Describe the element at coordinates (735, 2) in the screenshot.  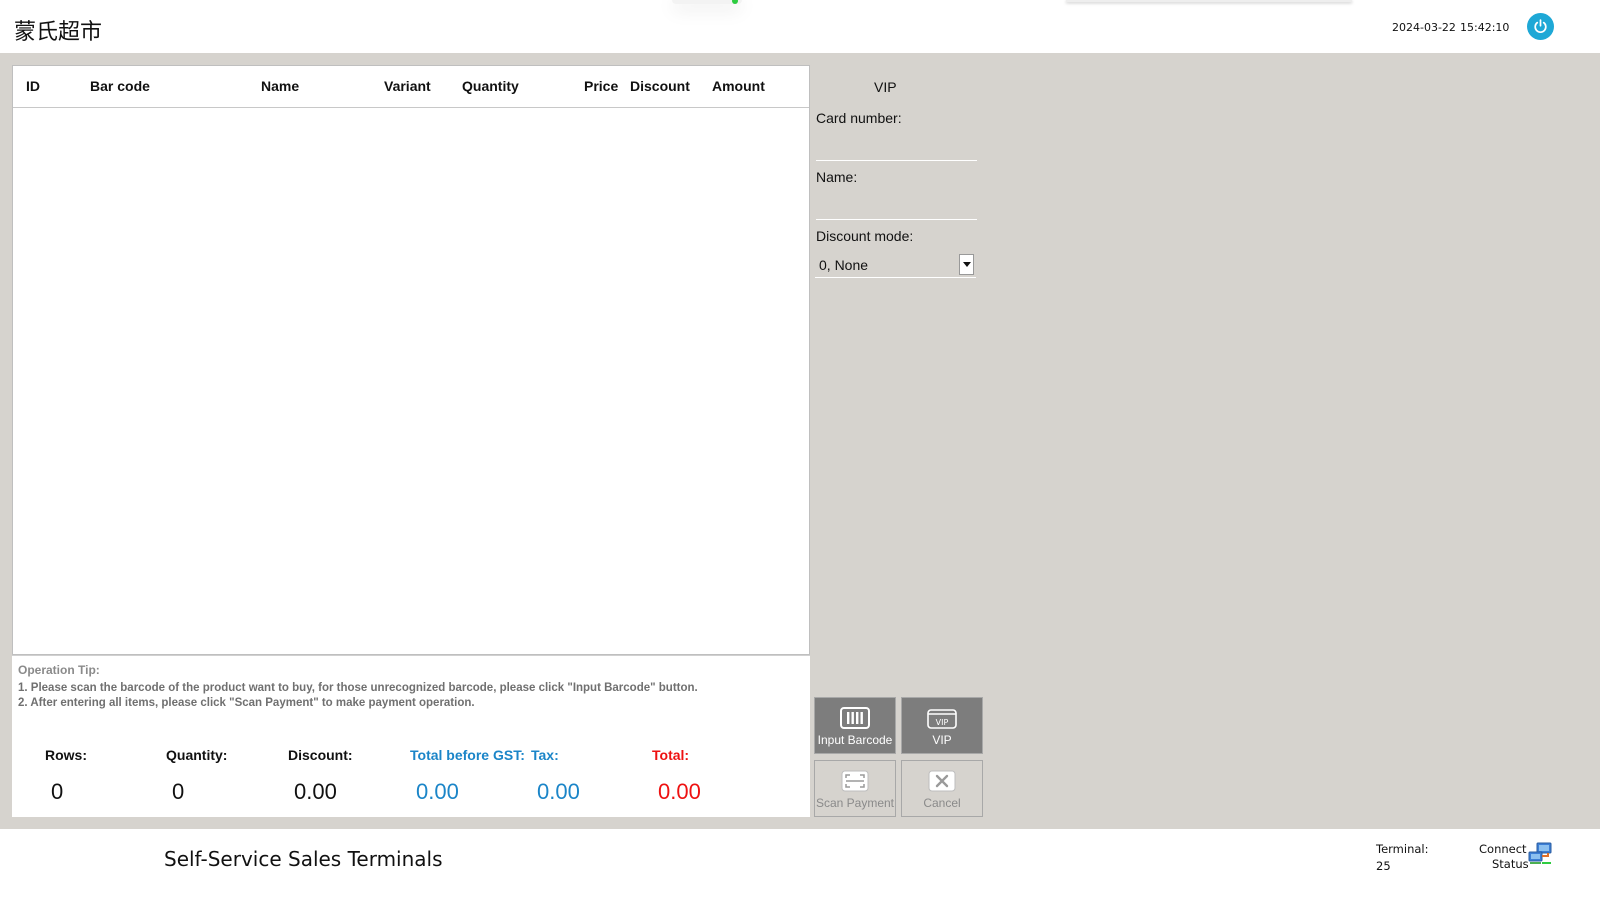
I see `status-dot` at that location.